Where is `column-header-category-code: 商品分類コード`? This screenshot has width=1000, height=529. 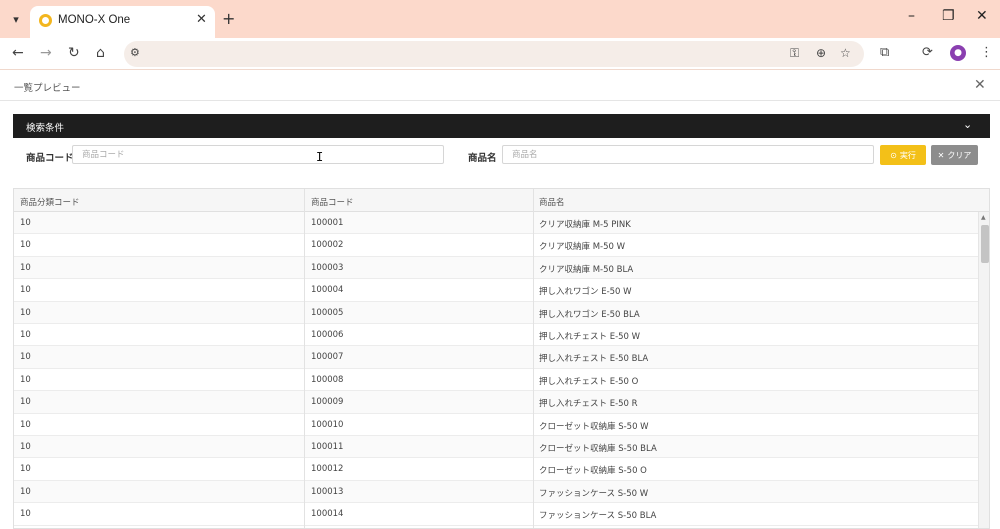
column-header-category-code: 商品分類コード is located at coordinates (50, 202).